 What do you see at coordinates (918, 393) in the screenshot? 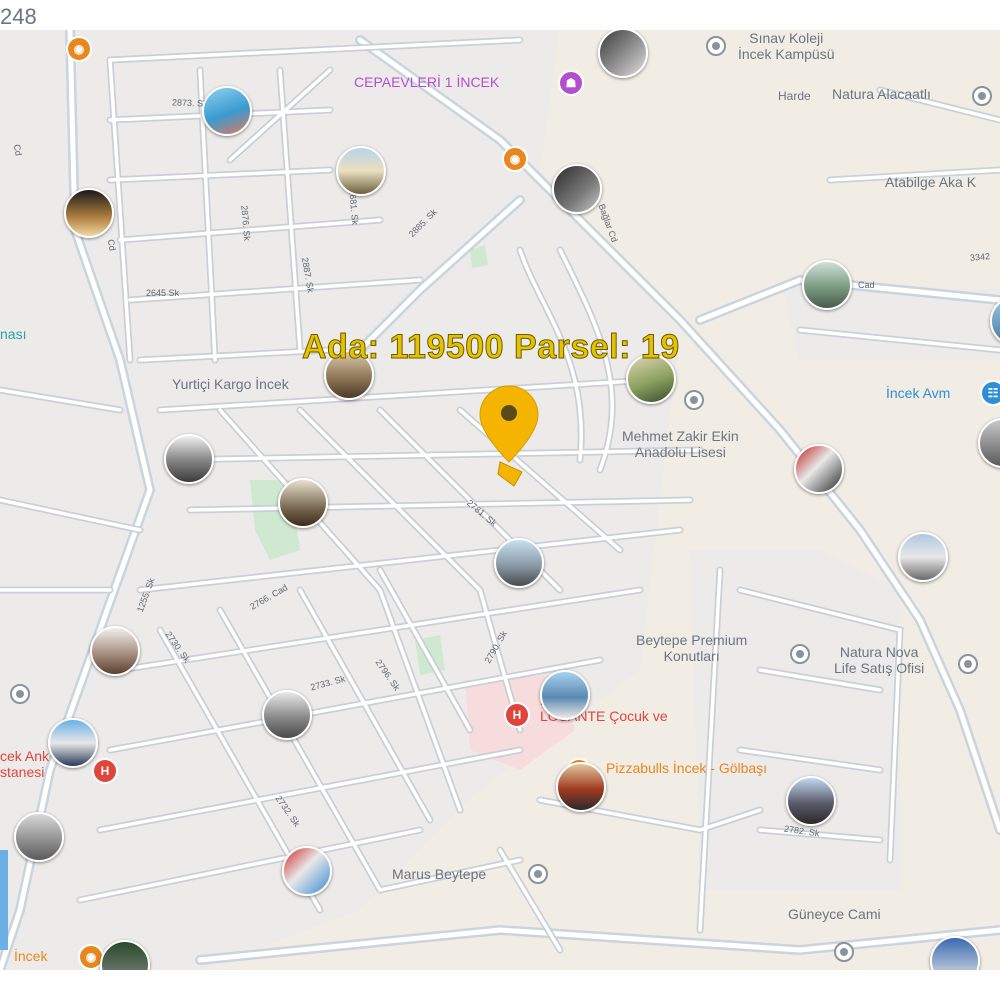
I see `poi-incek-avm: İncek Avm` at bounding box center [918, 393].